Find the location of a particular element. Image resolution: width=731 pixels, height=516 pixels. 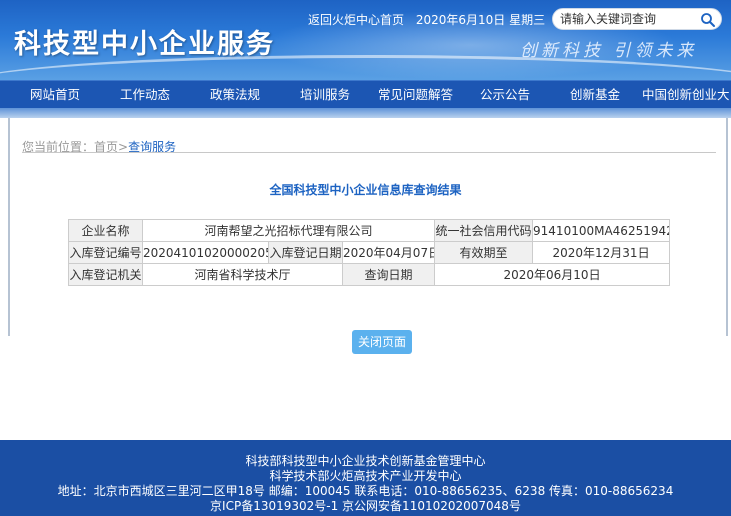

result-title: 全国科技型中小企业信息库查询结果 is located at coordinates (365, 190).